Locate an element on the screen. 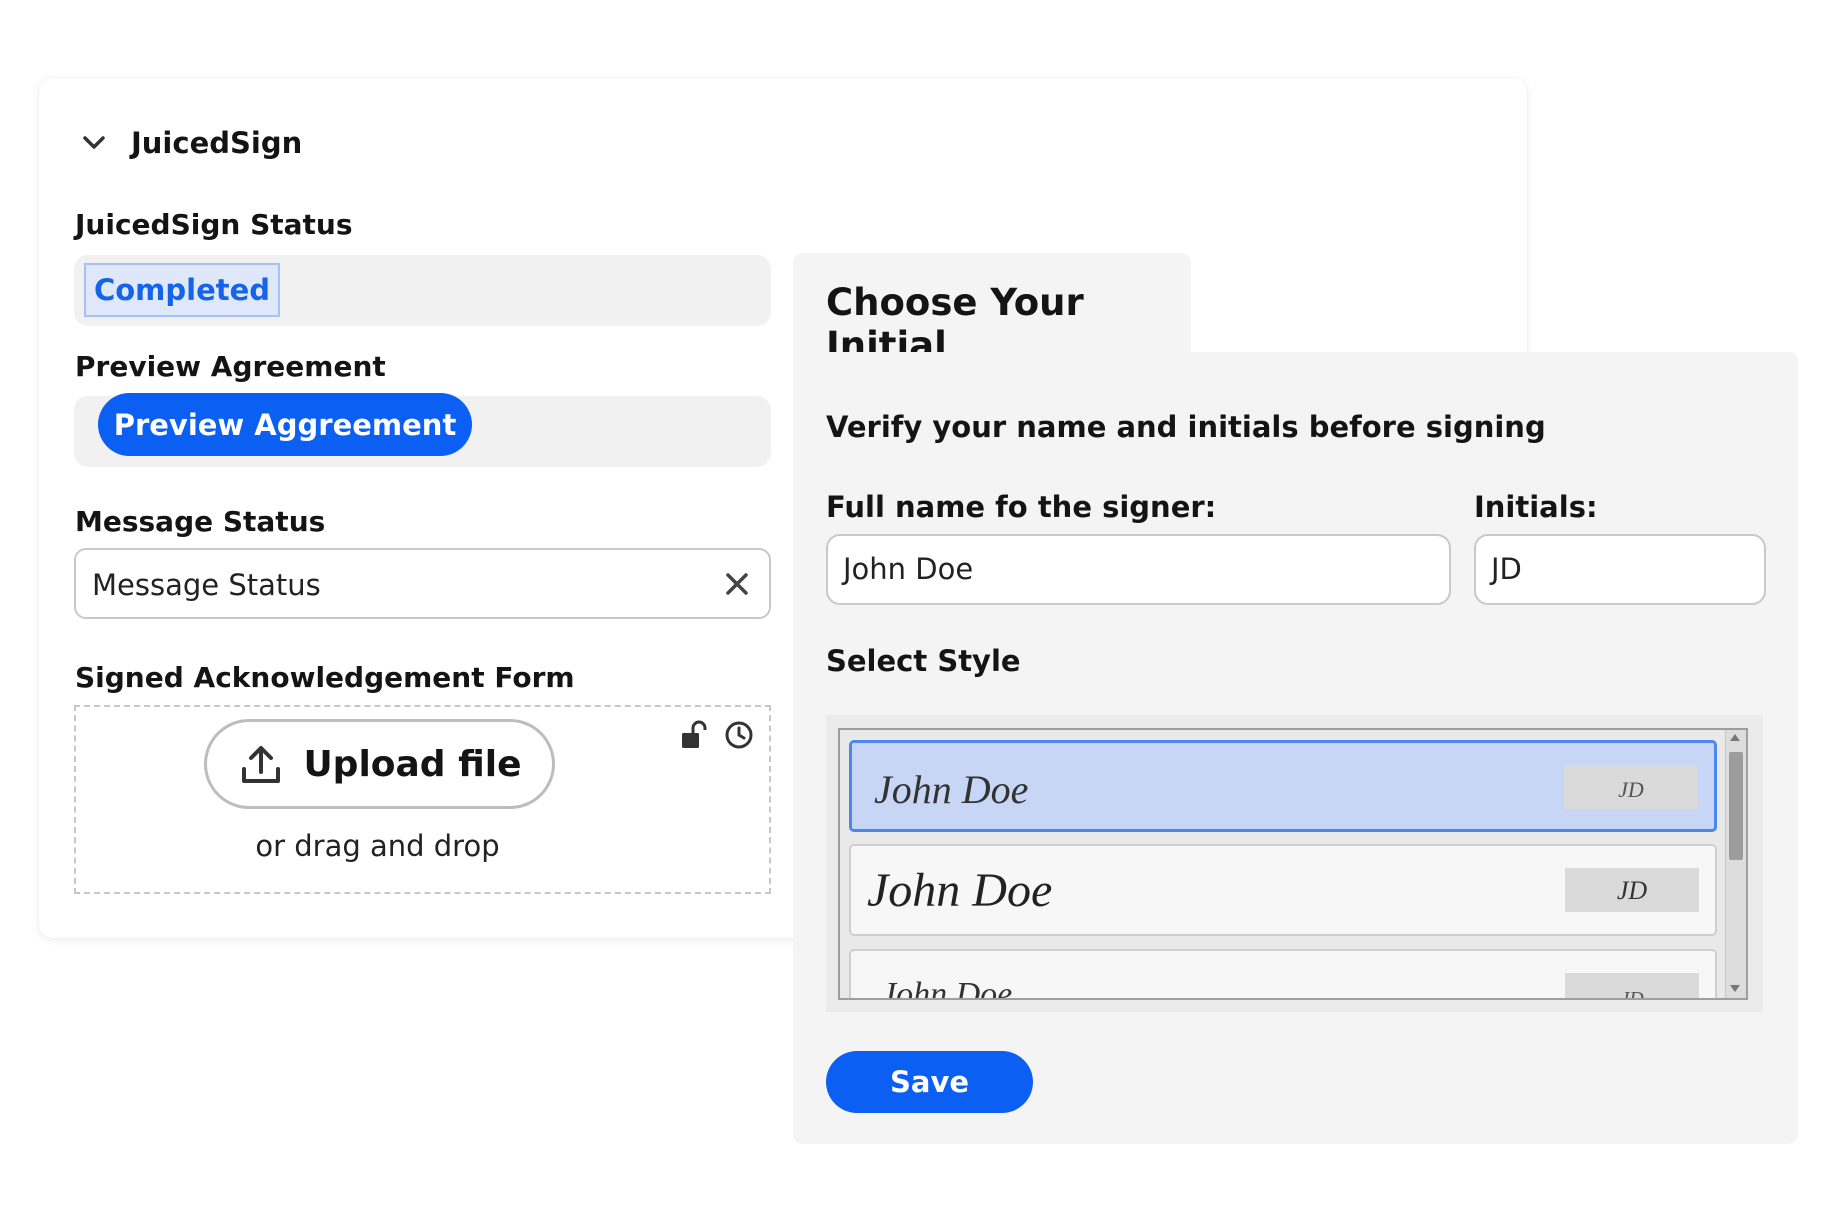  message-status-label: Message Status is located at coordinates (200, 521).